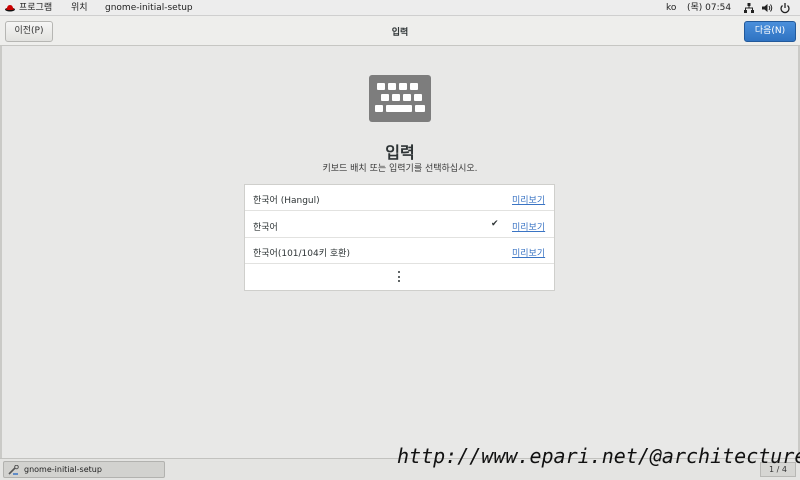  I want to click on top-panel: 프로그램 위치 gnome-initial-setup ko (목) 07:54, so click(400, 8).